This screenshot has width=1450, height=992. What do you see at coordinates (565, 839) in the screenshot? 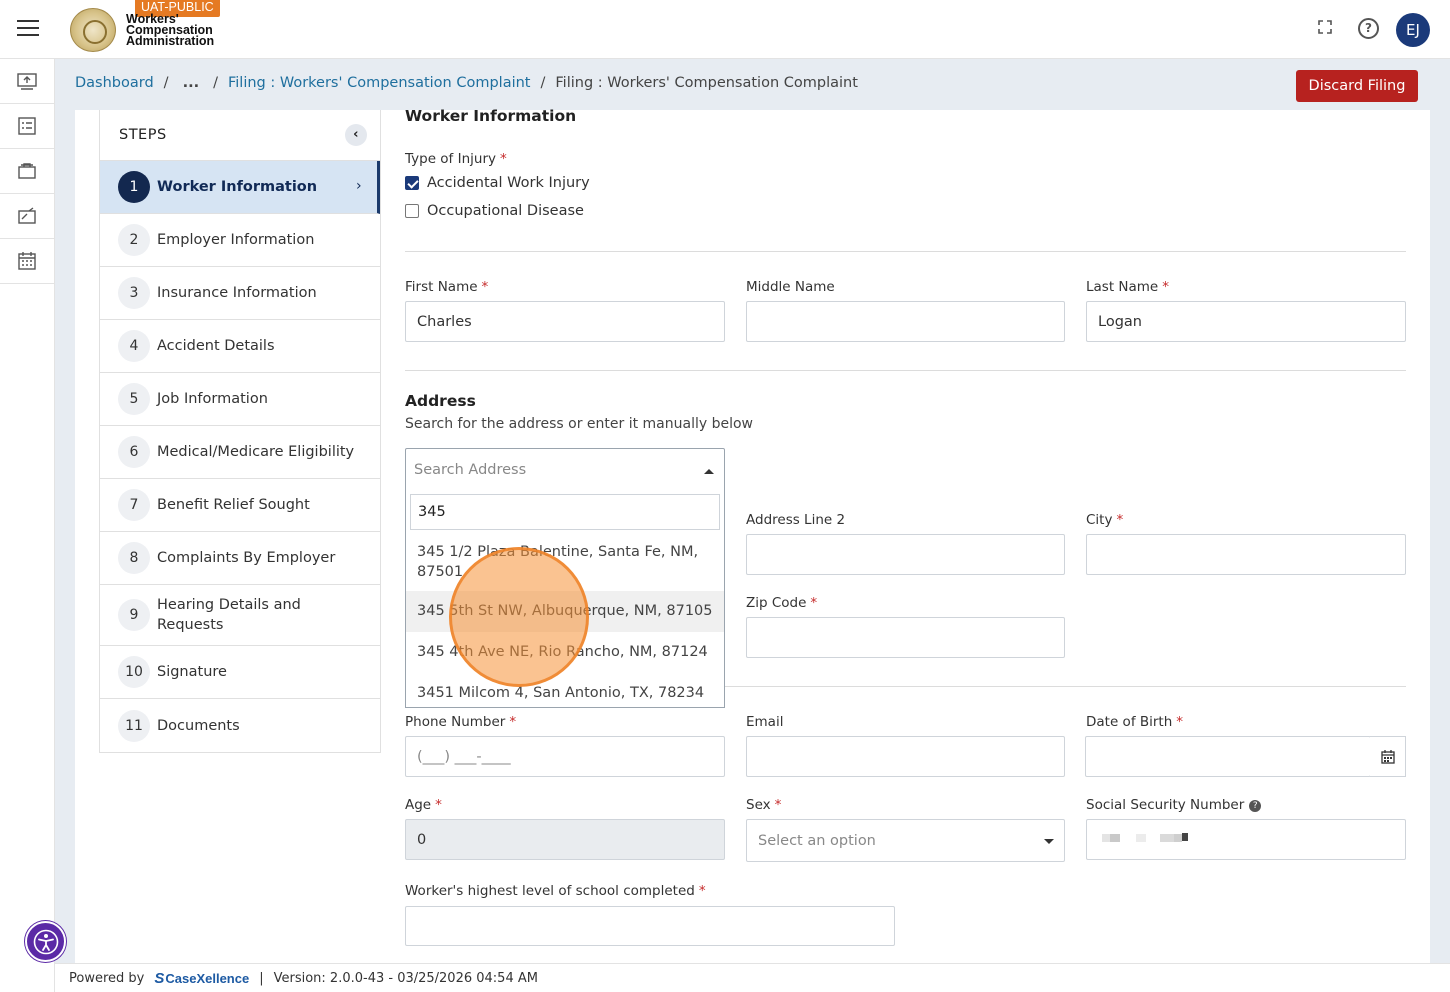
I see `age-input: 0` at bounding box center [565, 839].